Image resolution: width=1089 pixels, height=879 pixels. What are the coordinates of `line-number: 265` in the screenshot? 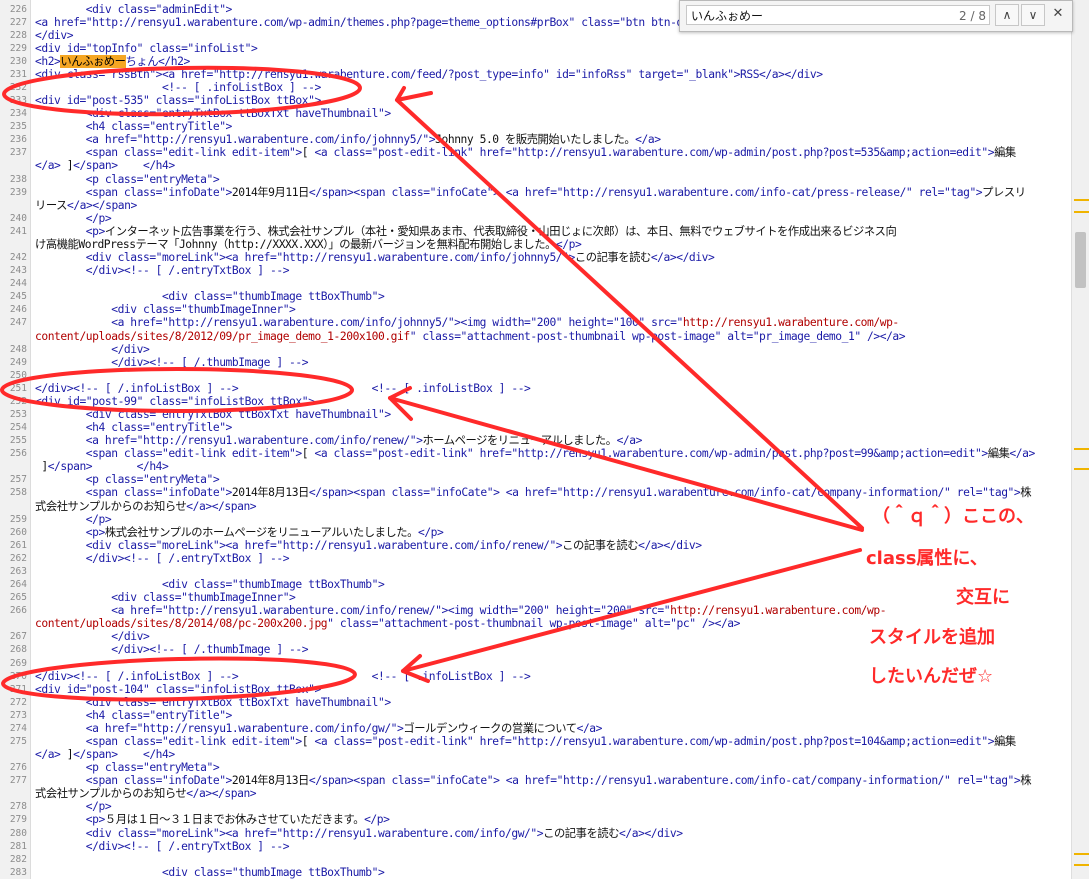 It's located at (18, 598).